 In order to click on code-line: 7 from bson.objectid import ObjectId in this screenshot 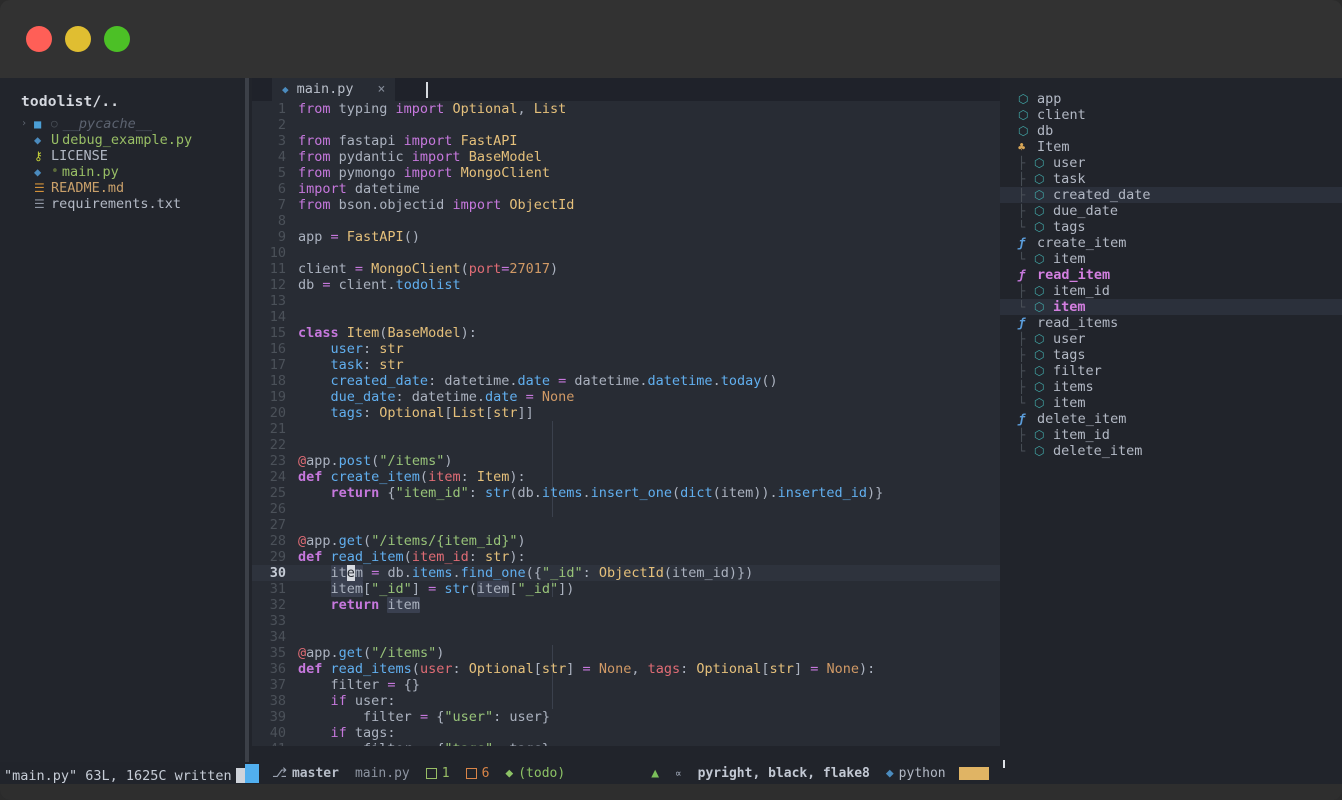, I will do `click(626, 205)`.